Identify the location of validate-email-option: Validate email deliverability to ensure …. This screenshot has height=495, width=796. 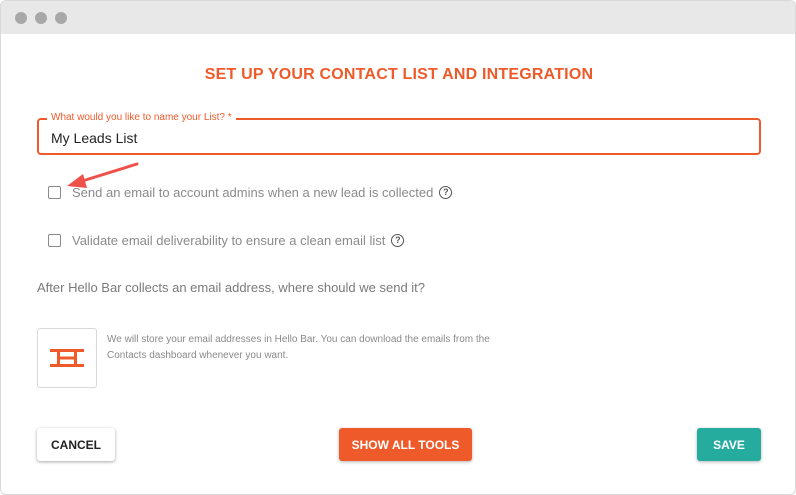
(226, 240).